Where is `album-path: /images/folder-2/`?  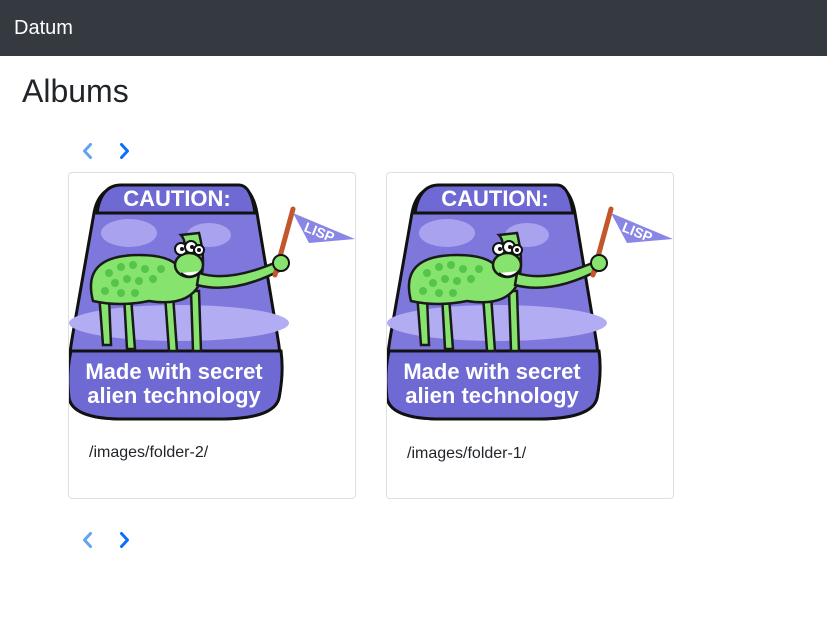
album-path: /images/folder-2/ is located at coordinates (149, 452).